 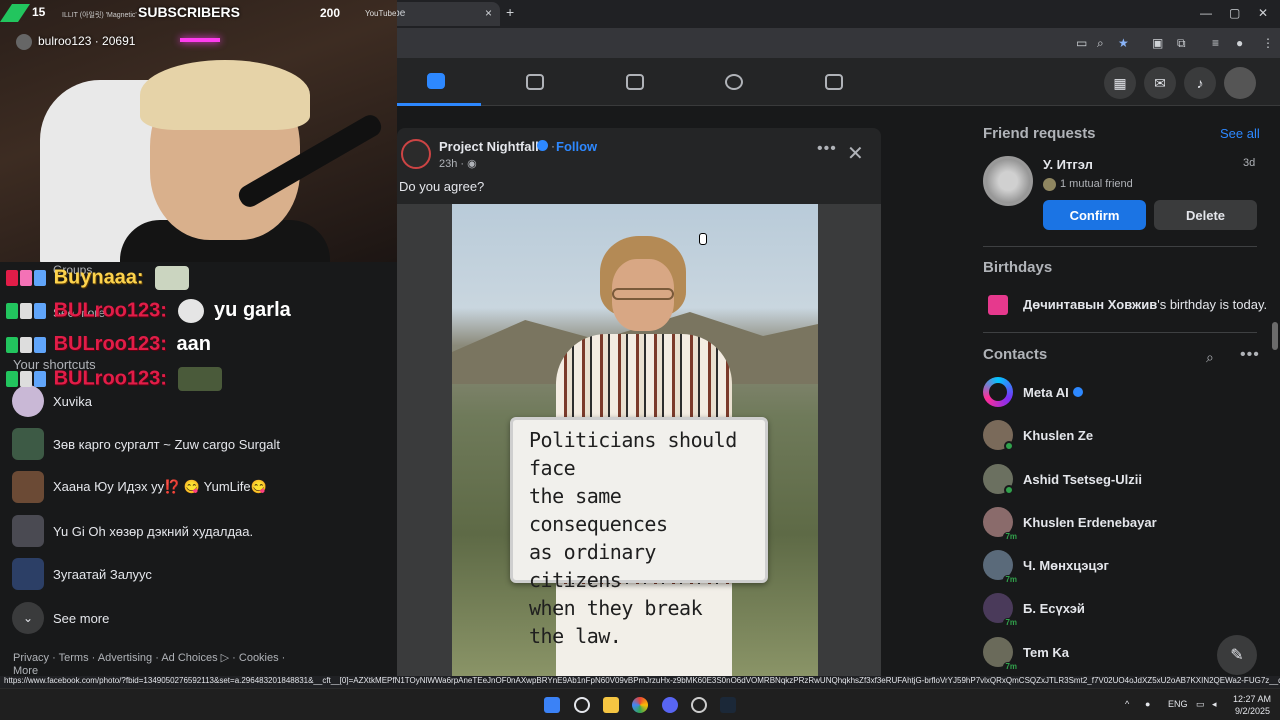 I want to click on puzzle-icon: ⧉, so click(x=1181, y=43).